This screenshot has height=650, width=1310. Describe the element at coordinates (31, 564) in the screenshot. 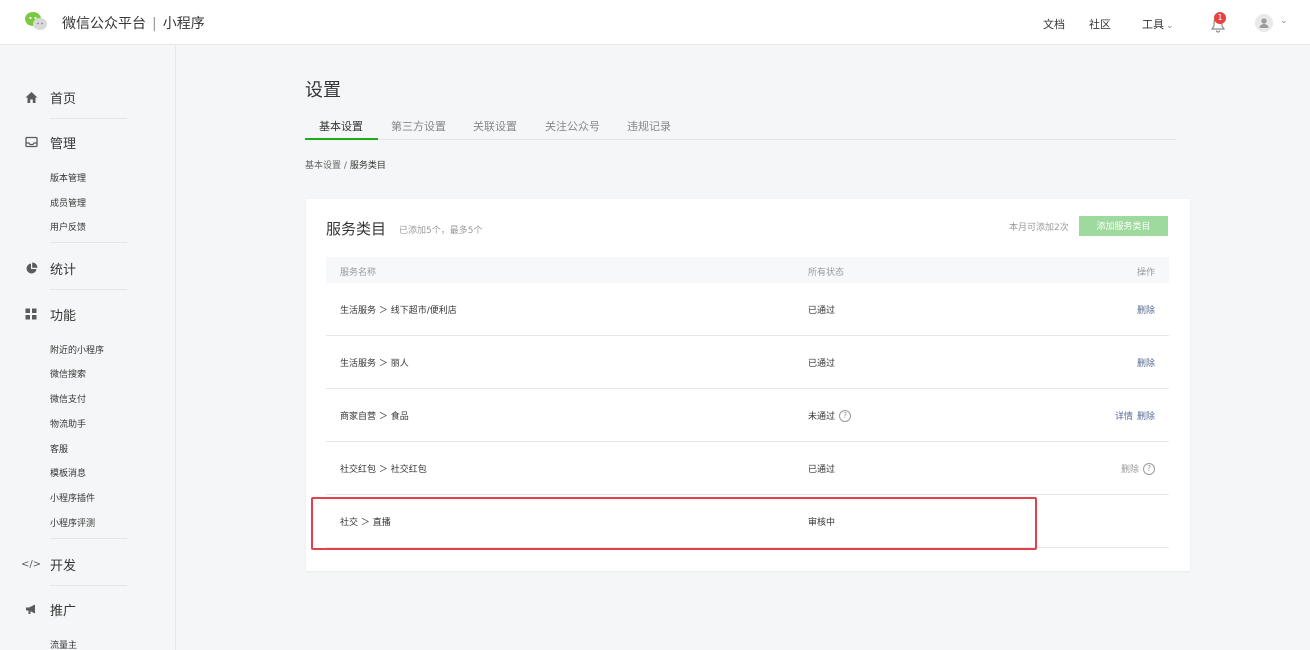

I see `code-icon: </>` at that location.